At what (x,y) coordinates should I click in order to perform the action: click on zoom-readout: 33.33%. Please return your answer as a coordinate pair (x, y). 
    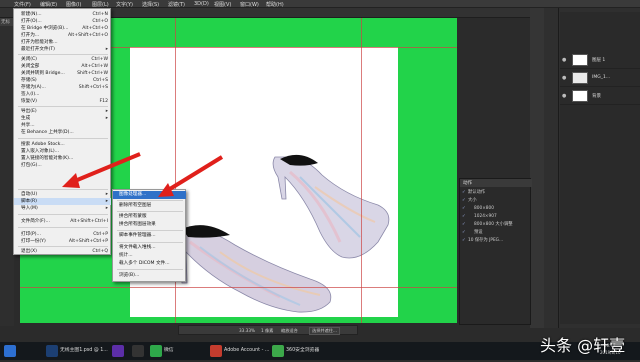
    Looking at the image, I should click on (247, 330).